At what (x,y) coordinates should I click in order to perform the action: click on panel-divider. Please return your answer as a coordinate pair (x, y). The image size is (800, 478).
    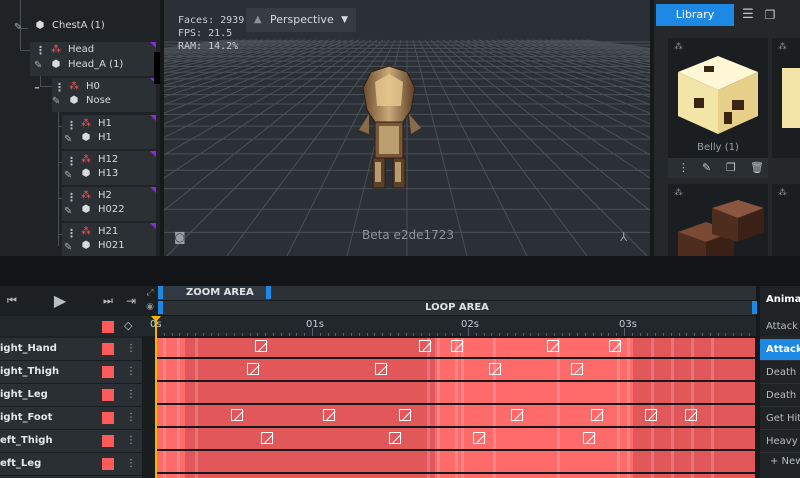
    Looking at the image, I should click on (400, 271).